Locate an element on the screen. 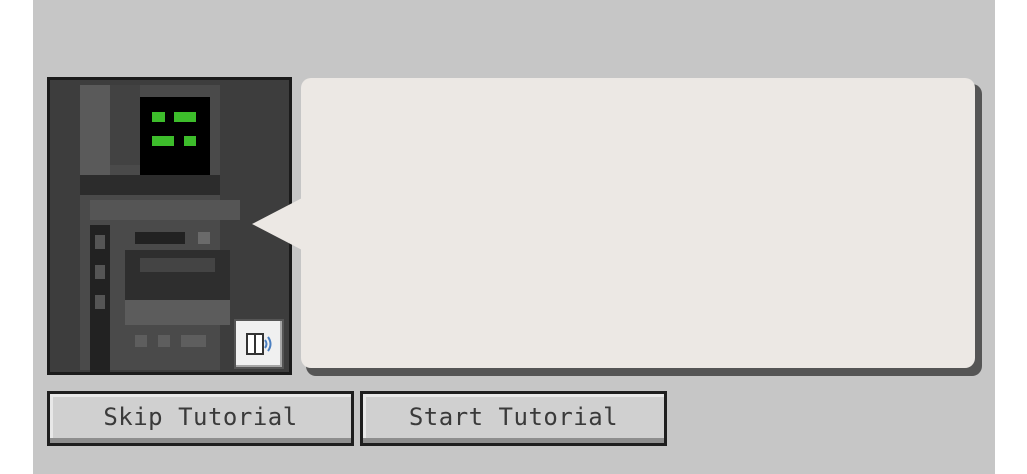 This screenshot has width=1027, height=474. book-speaker-icon is located at coordinates (259, 344).